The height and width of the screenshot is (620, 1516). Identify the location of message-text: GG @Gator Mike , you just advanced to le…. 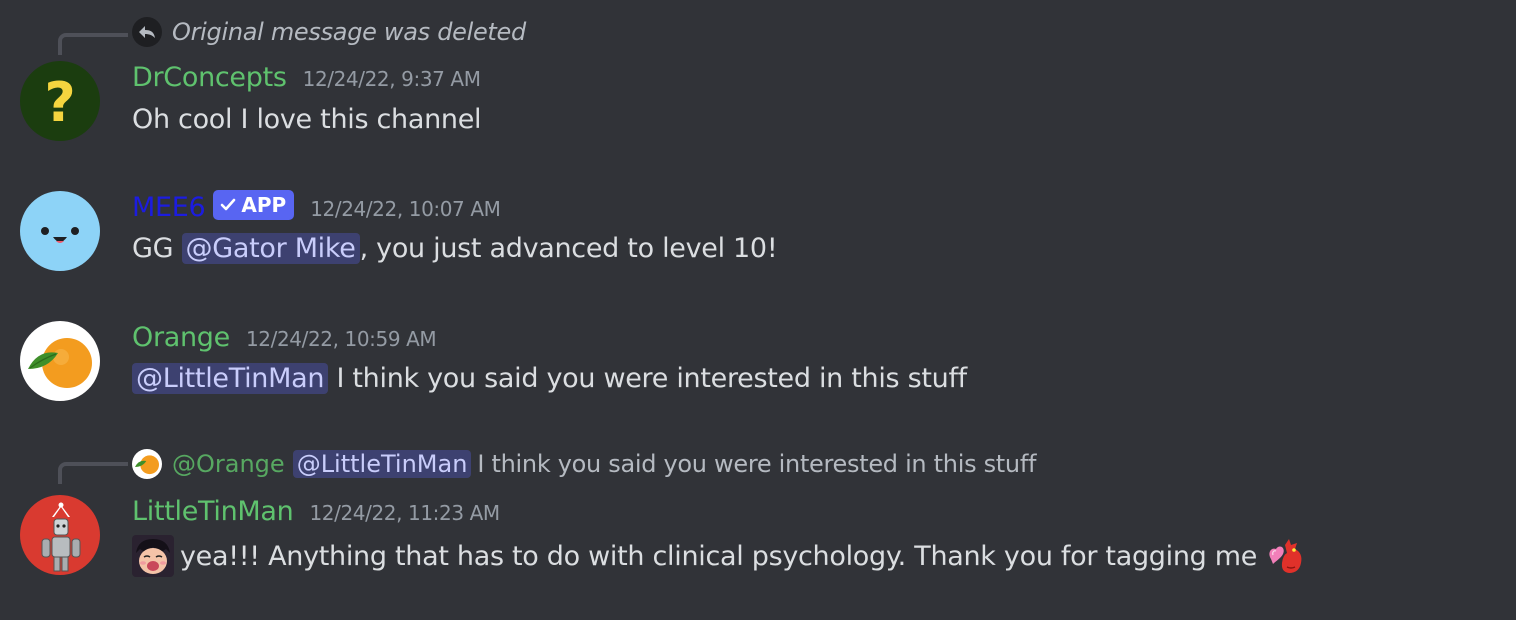
(455, 248).